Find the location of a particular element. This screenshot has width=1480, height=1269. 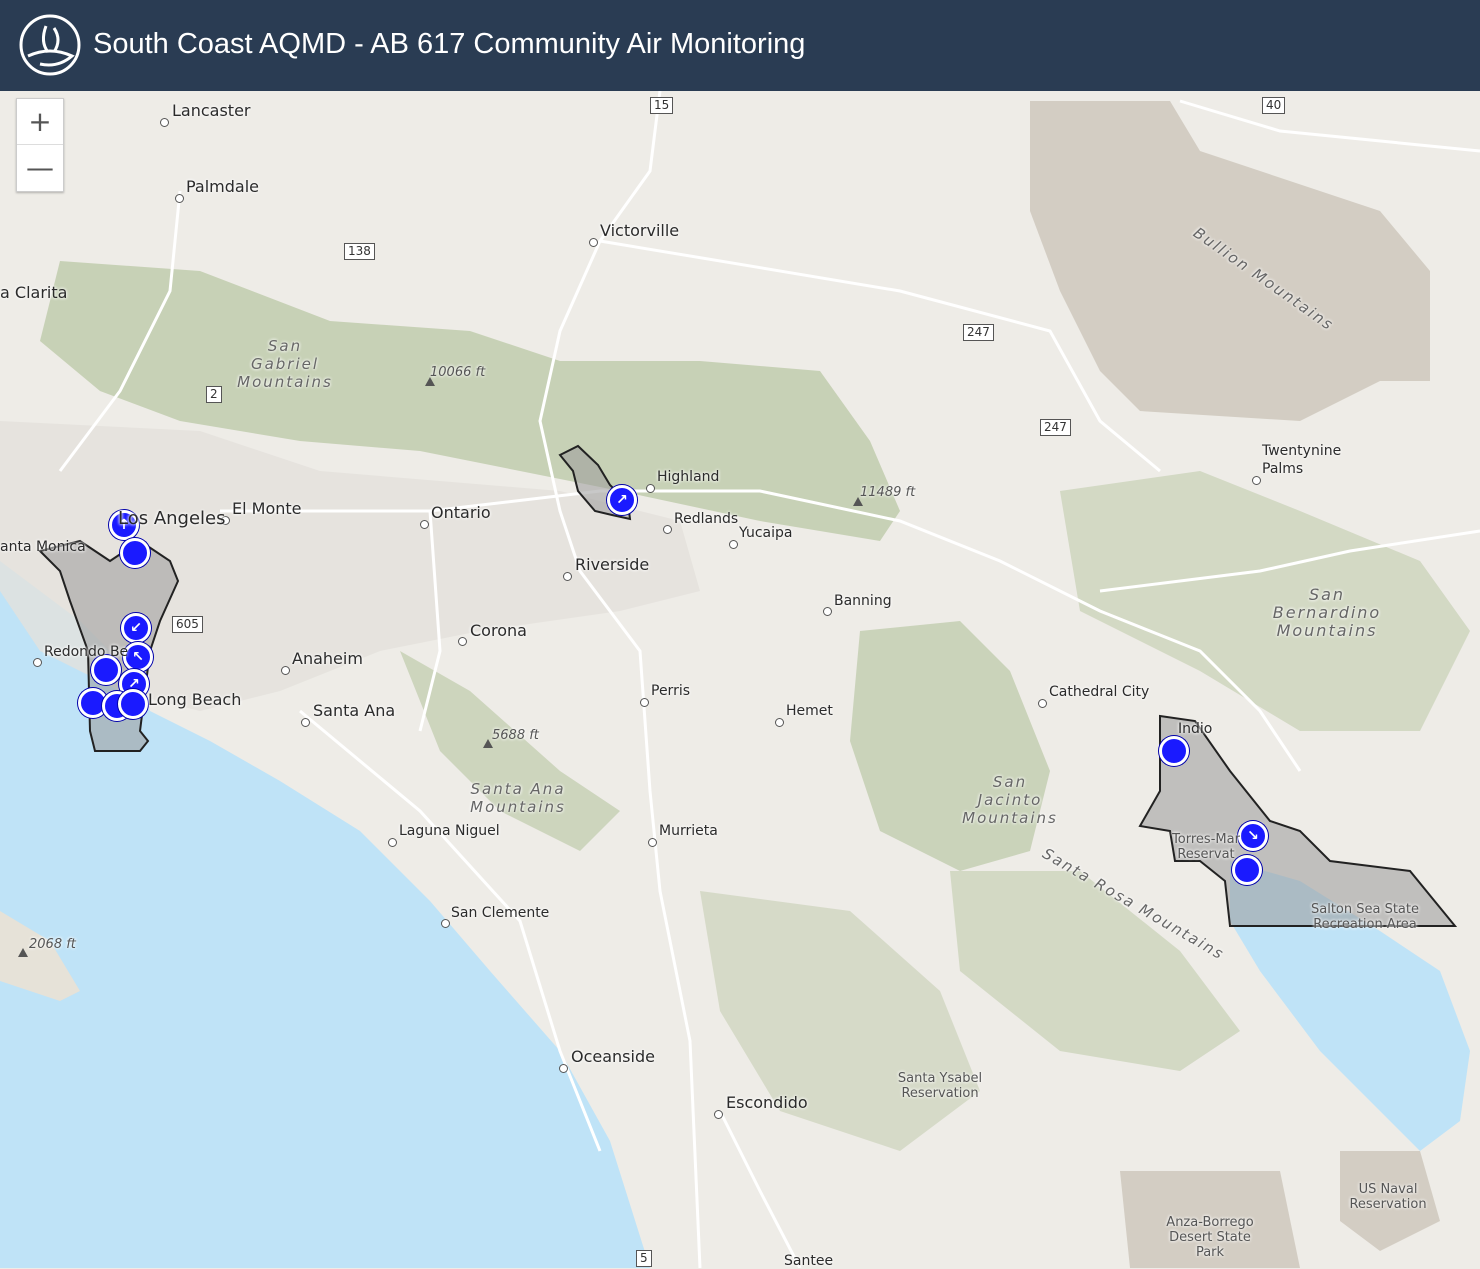

city-label-santee: Santee is located at coordinates (809, 1261).